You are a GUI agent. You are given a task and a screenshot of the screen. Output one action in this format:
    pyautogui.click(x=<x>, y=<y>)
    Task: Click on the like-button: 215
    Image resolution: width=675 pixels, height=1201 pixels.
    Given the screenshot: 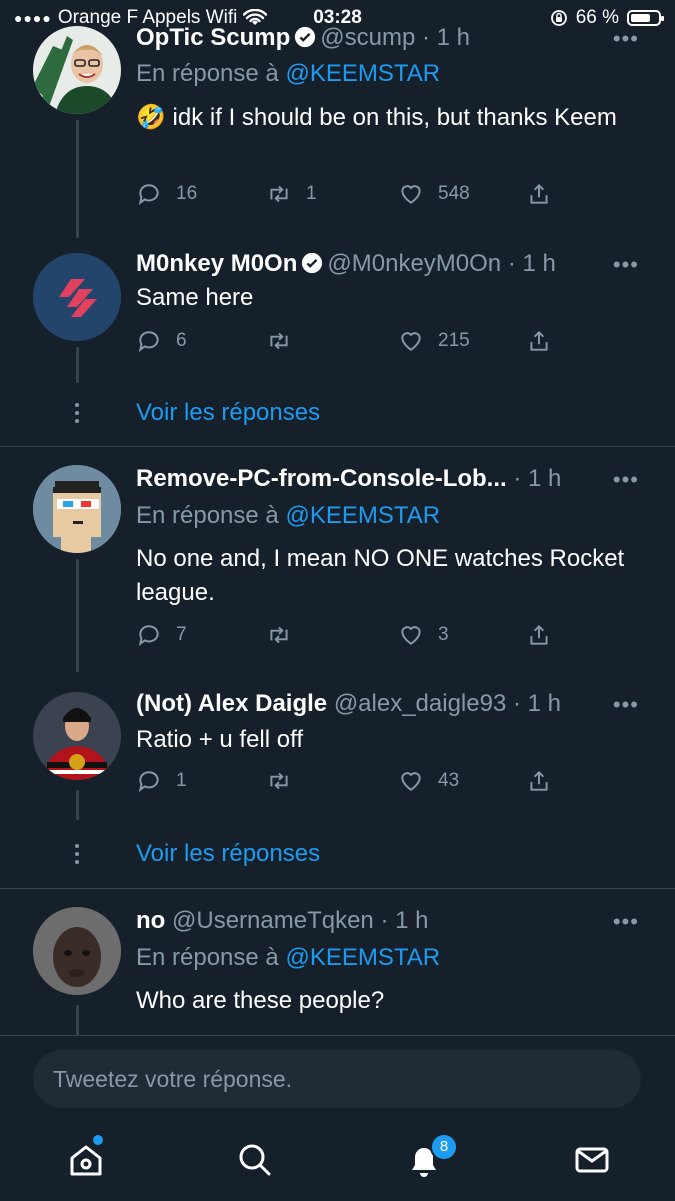 What is the action you would take?
    pyautogui.click(x=434, y=341)
    